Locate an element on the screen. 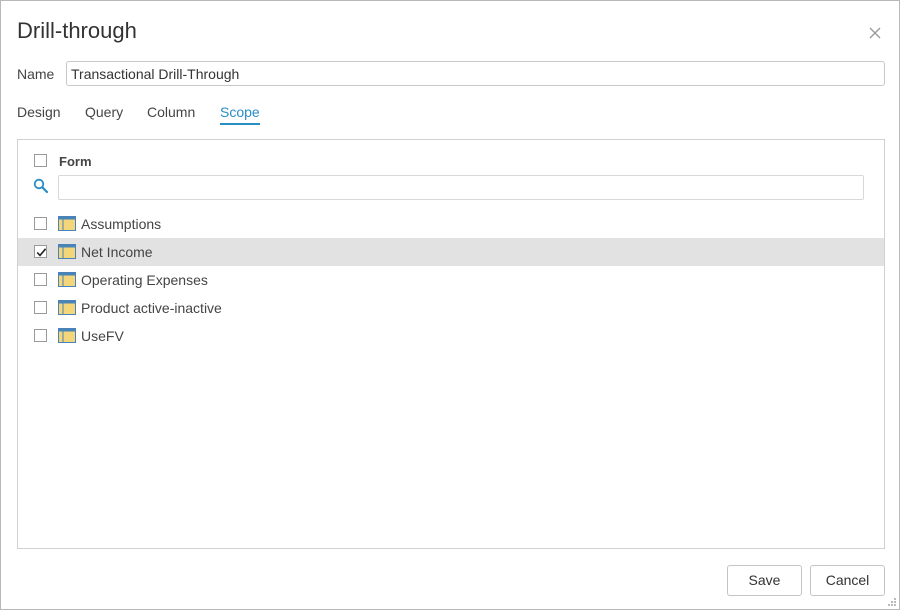 This screenshot has width=900, height=610. form-header-checkbox is located at coordinates (40, 160).